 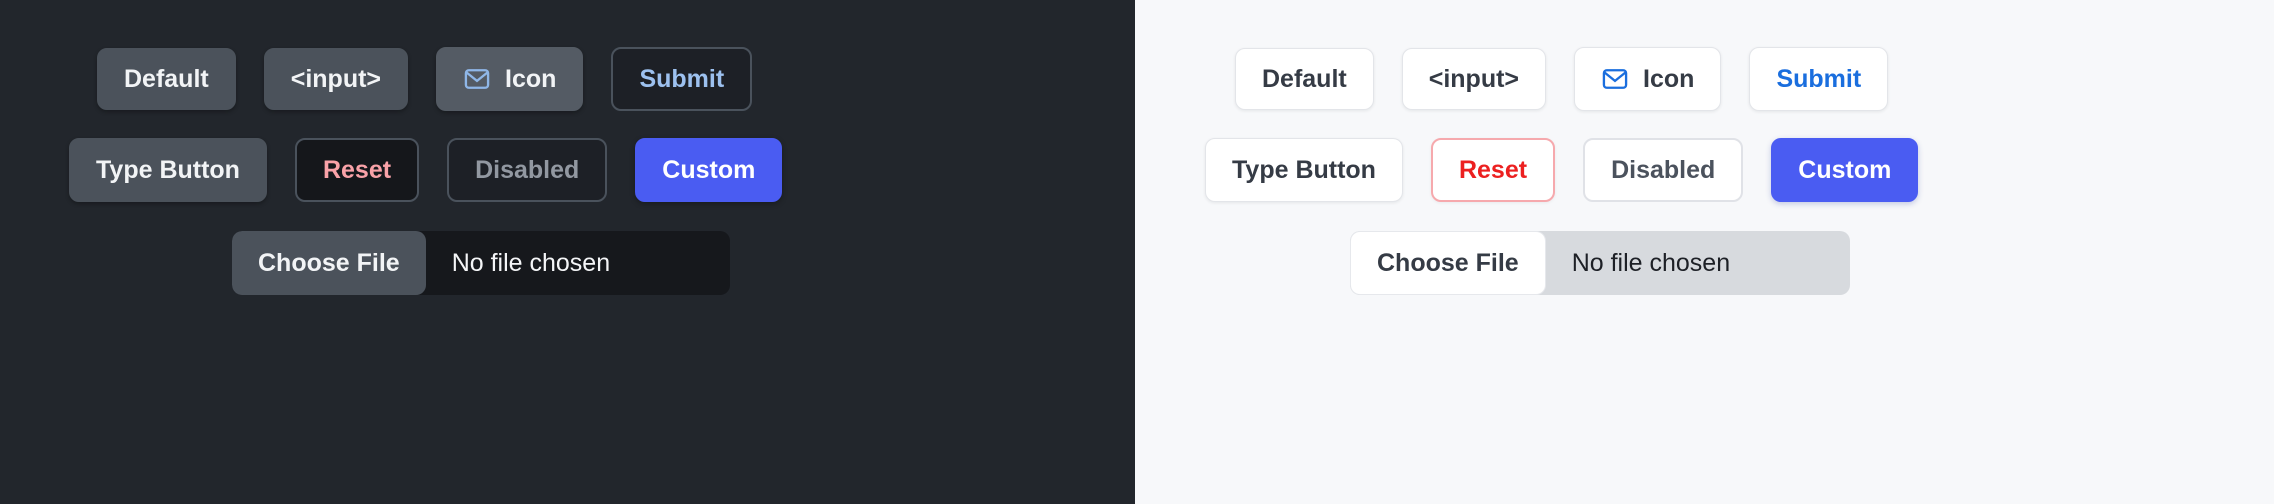 I want to click on icon-button-light-label: Icon, so click(x=1669, y=78).